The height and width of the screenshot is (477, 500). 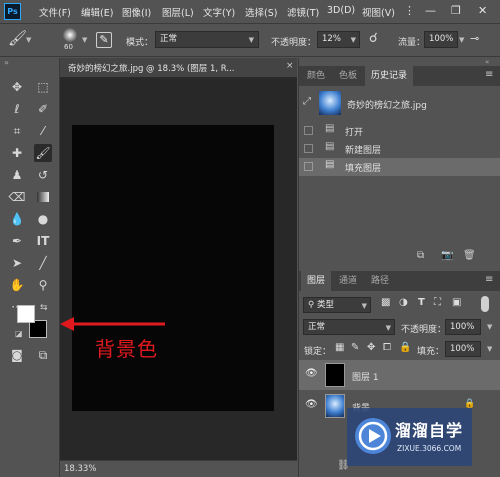 I want to click on lock-transparent-icon: ▦, so click(x=339, y=347).